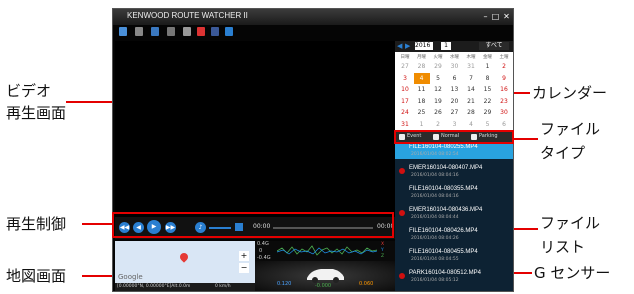  Describe the element at coordinates (229, 31) in the screenshot. I see `info-icon` at that location.